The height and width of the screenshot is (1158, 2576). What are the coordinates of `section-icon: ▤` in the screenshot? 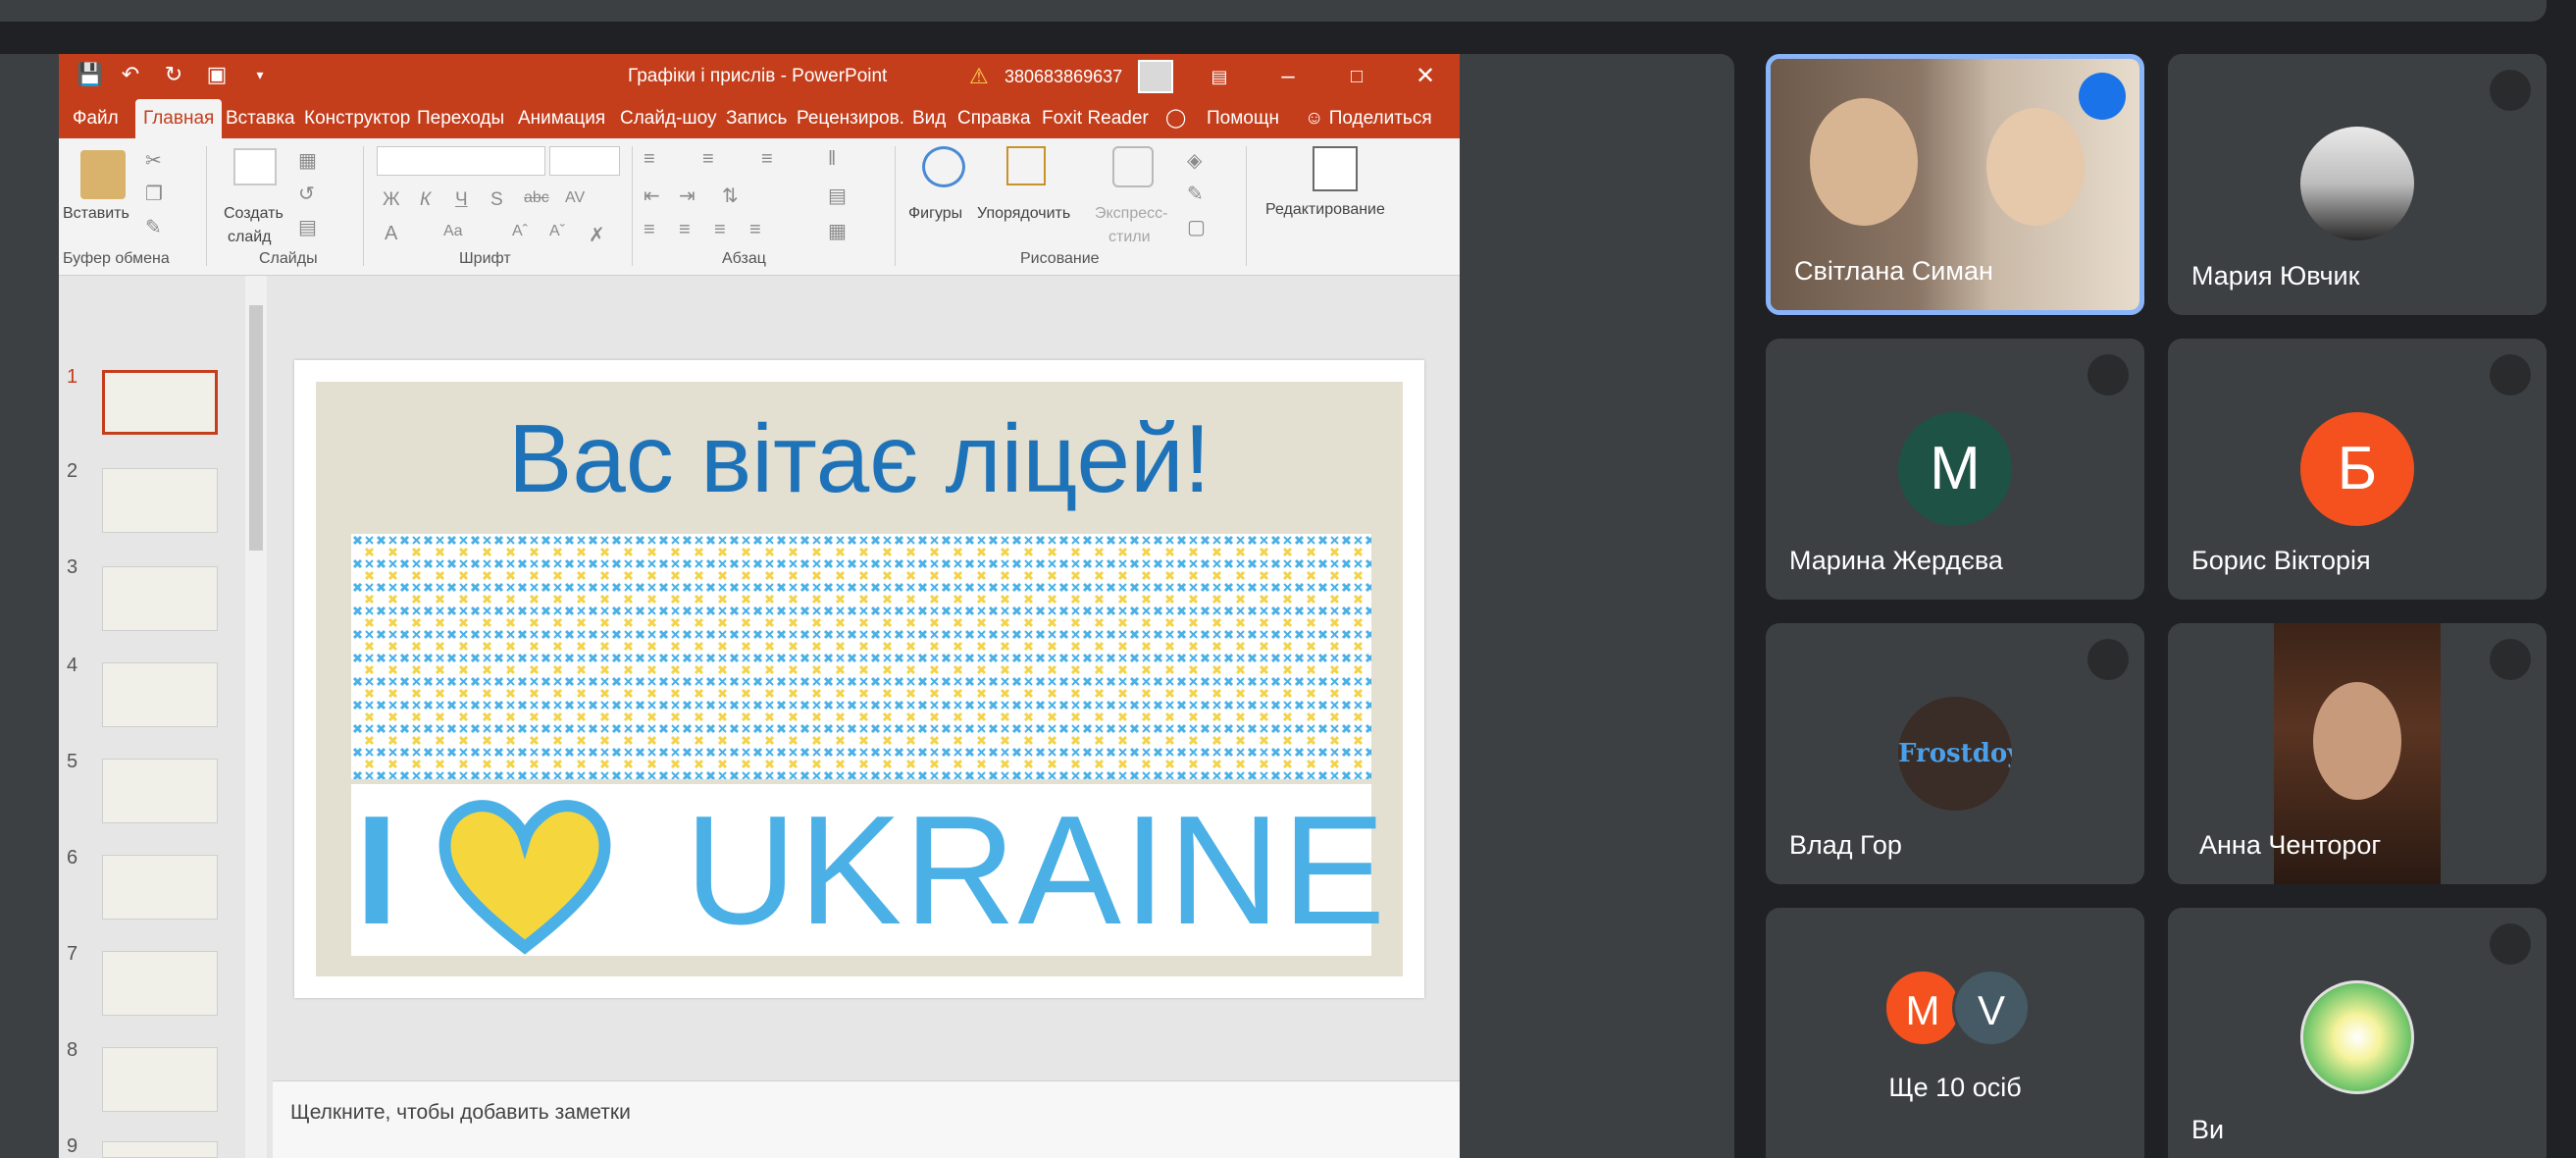 It's located at (307, 227).